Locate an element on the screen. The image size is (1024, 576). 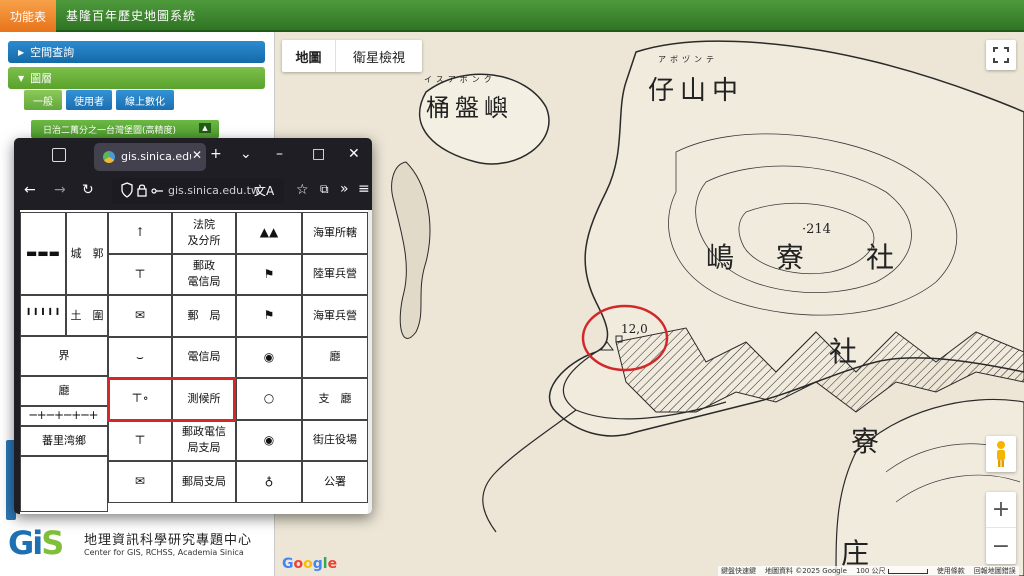
legend-symbol-a: ─+─+─+─+ is located at coordinates (64, 416).